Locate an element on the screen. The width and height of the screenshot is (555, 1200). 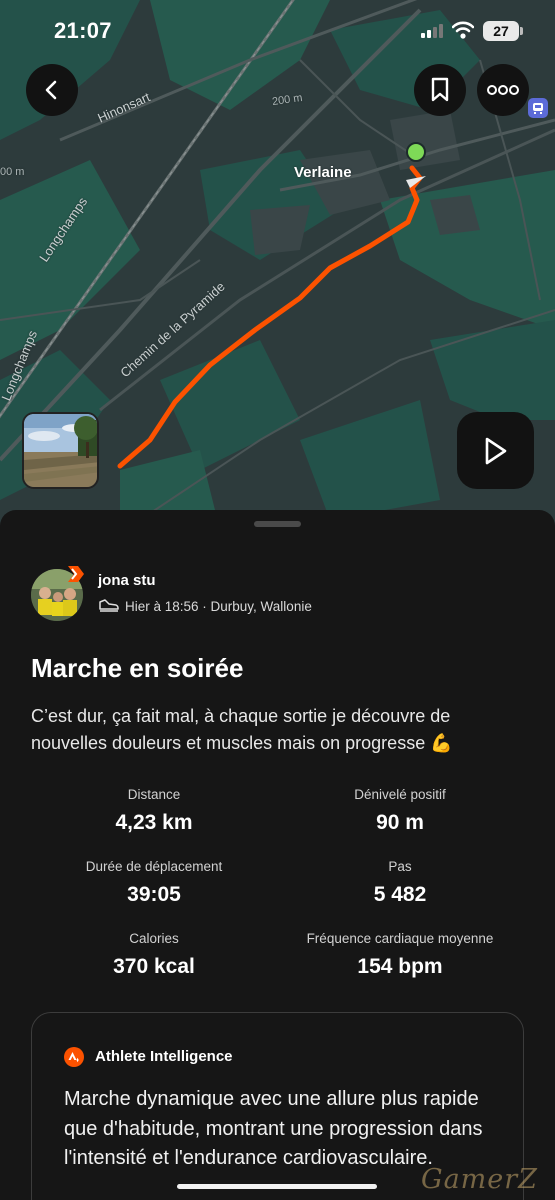
stat-heartrate: Fréquence cardiaque moyenne 154 bpm is located at coordinates (400, 955).